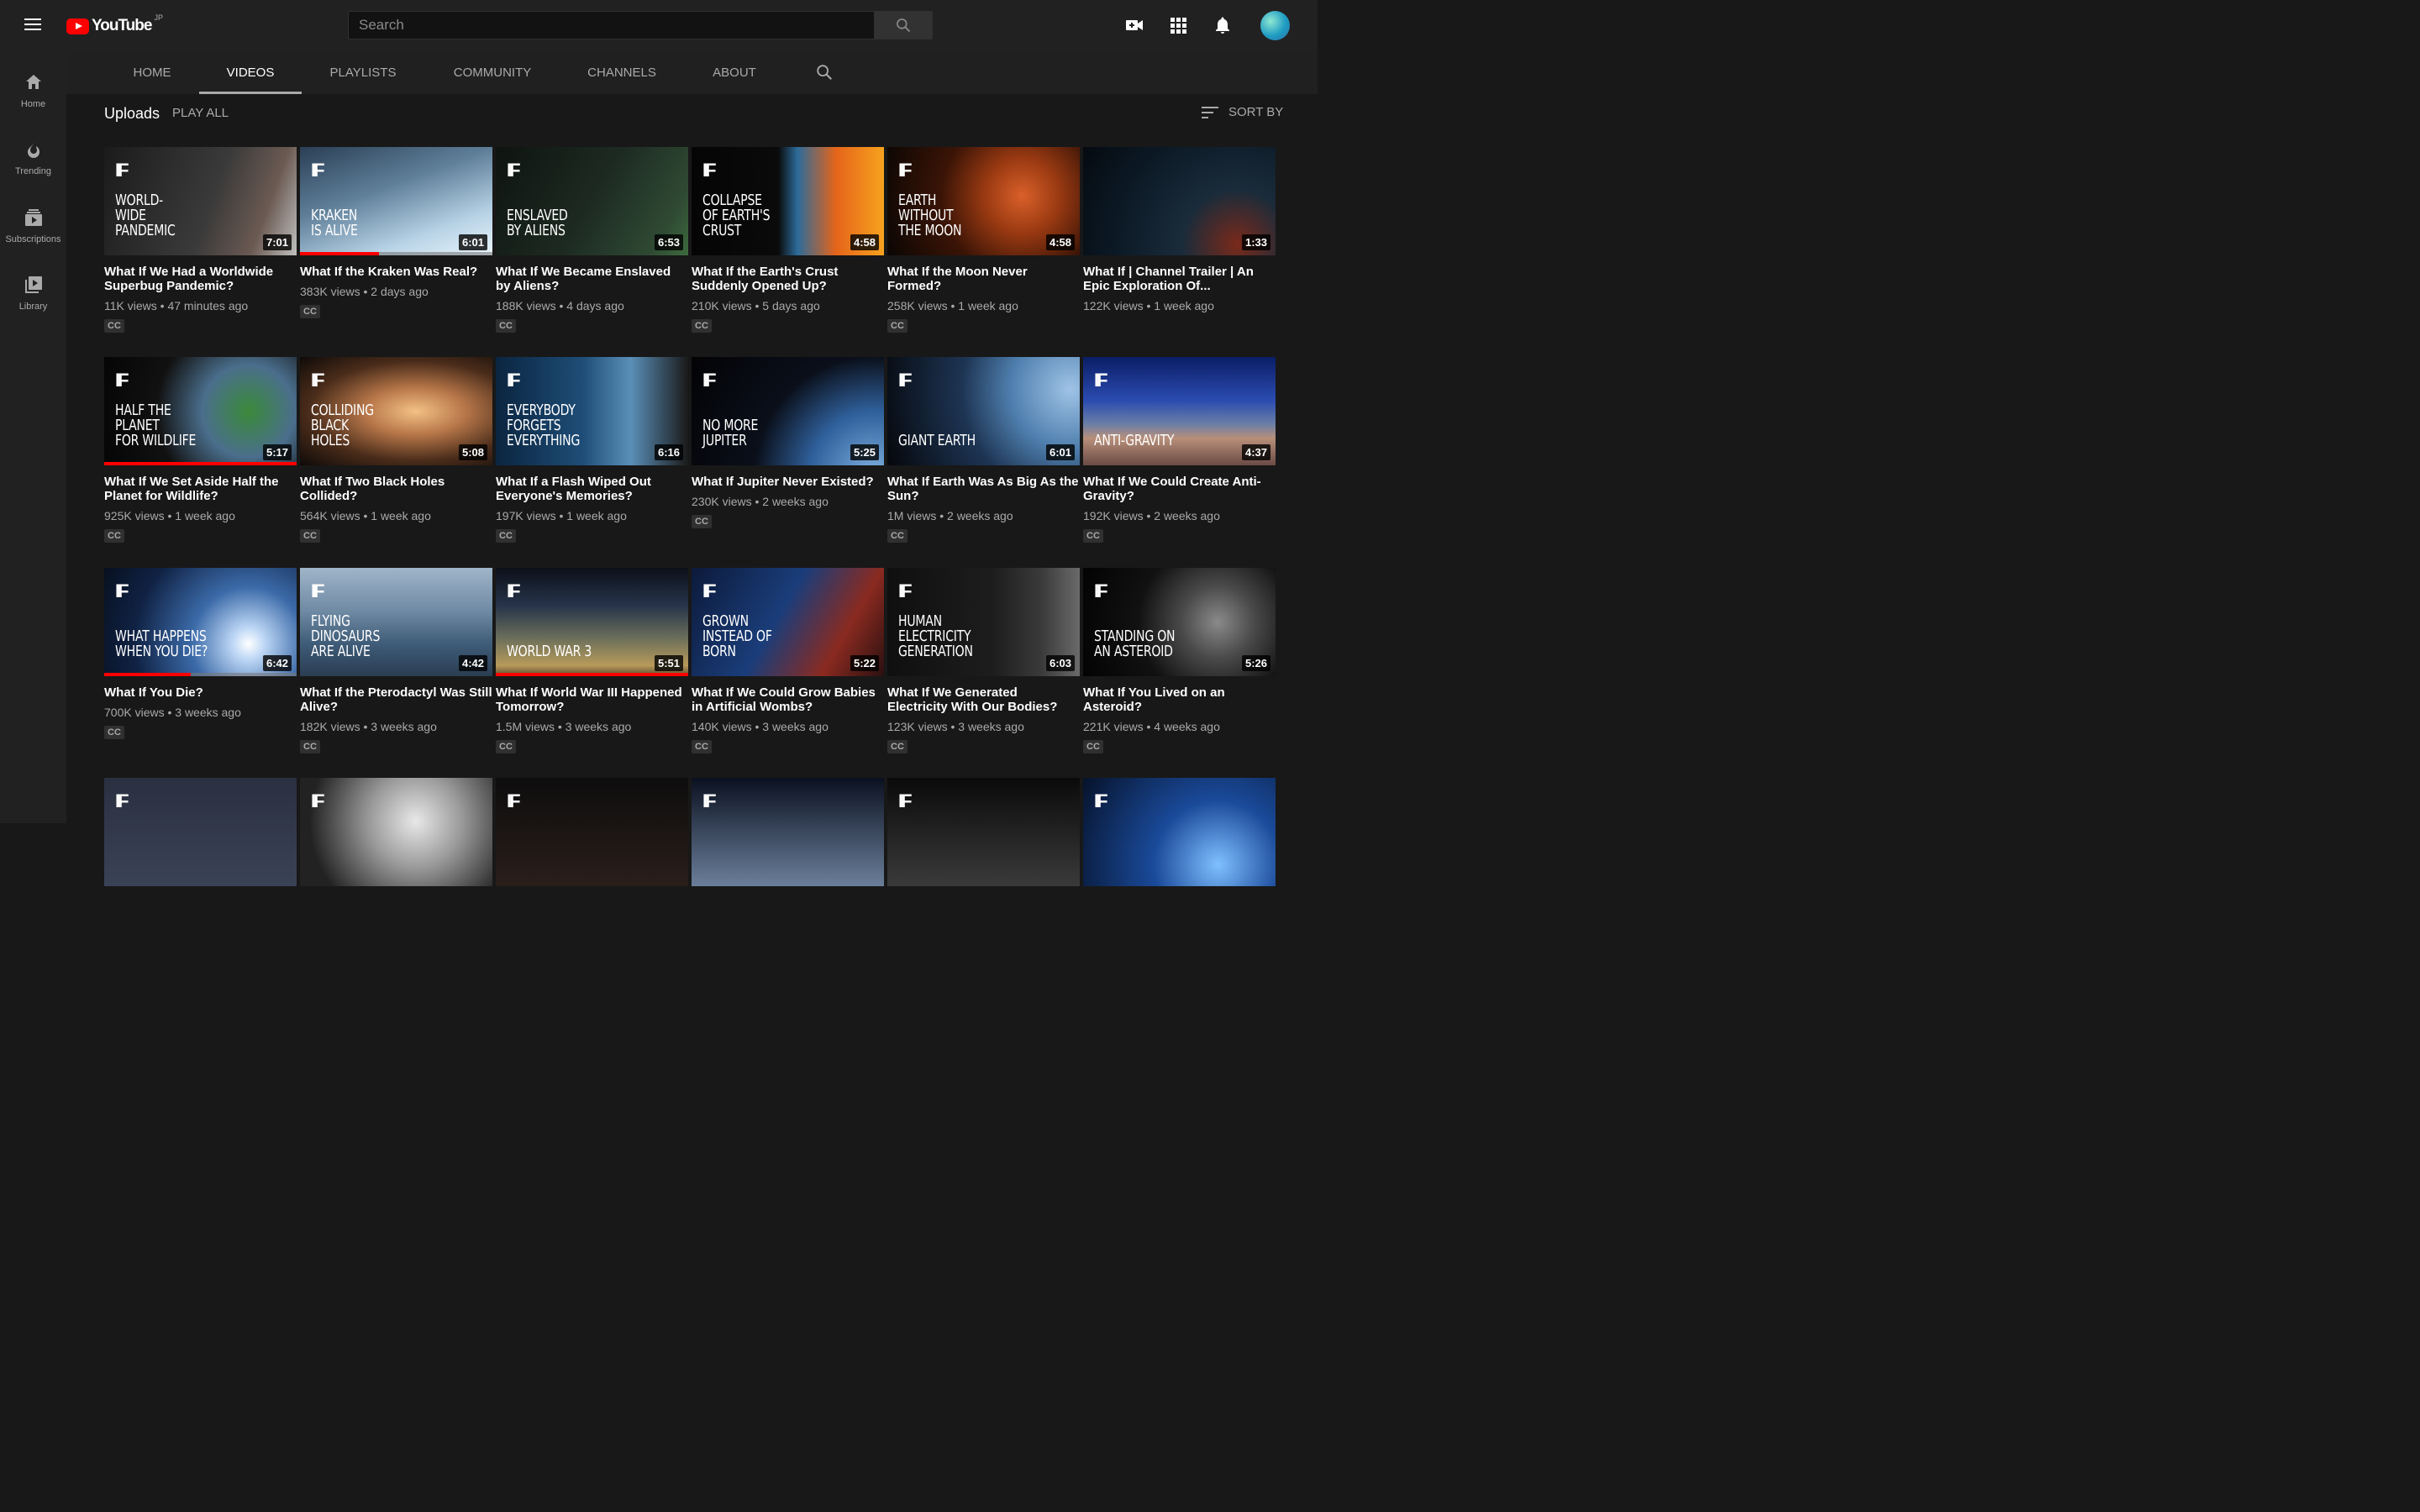  I want to click on channel-search-icon, so click(825, 72).